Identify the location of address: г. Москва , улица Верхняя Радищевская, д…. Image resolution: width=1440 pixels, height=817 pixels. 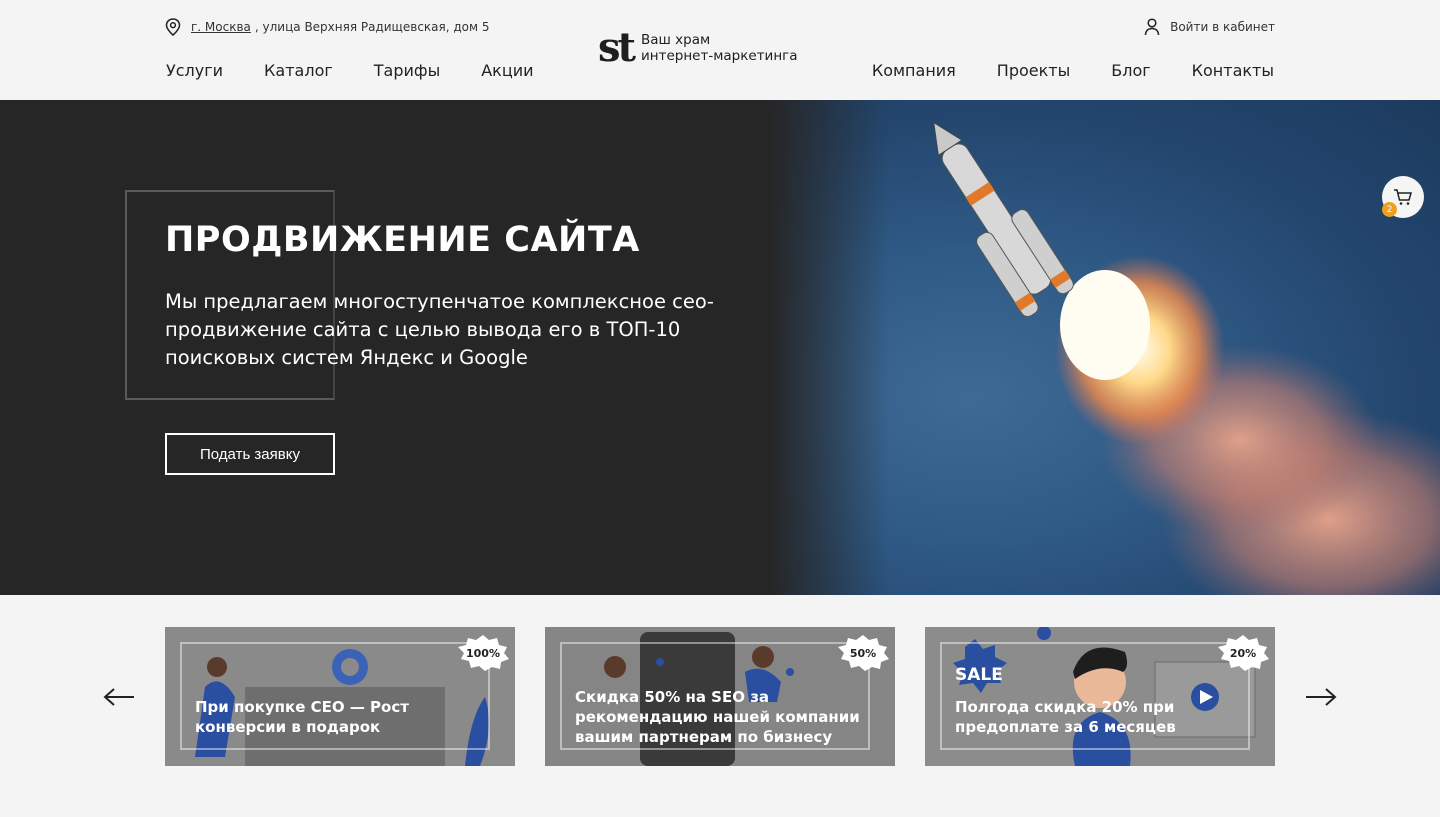
(327, 27).